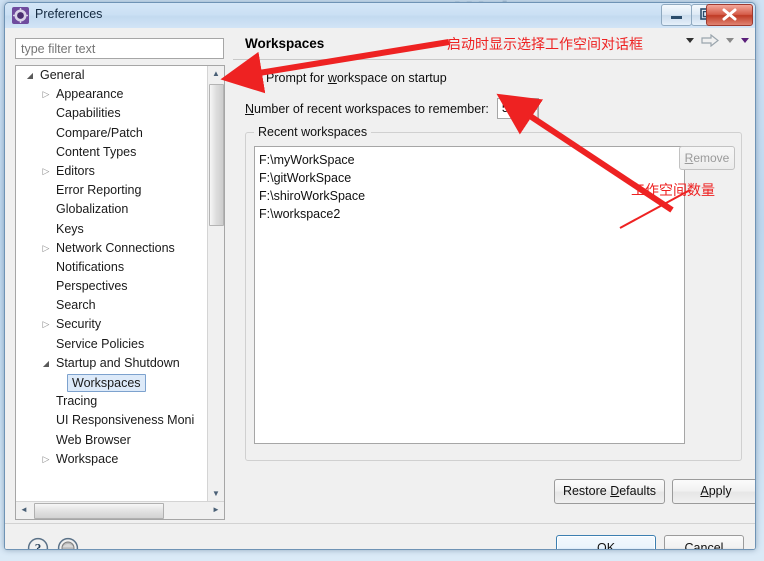 This screenshot has width=764, height=561. I want to click on scroll-right-icon: ►, so click(216, 510).